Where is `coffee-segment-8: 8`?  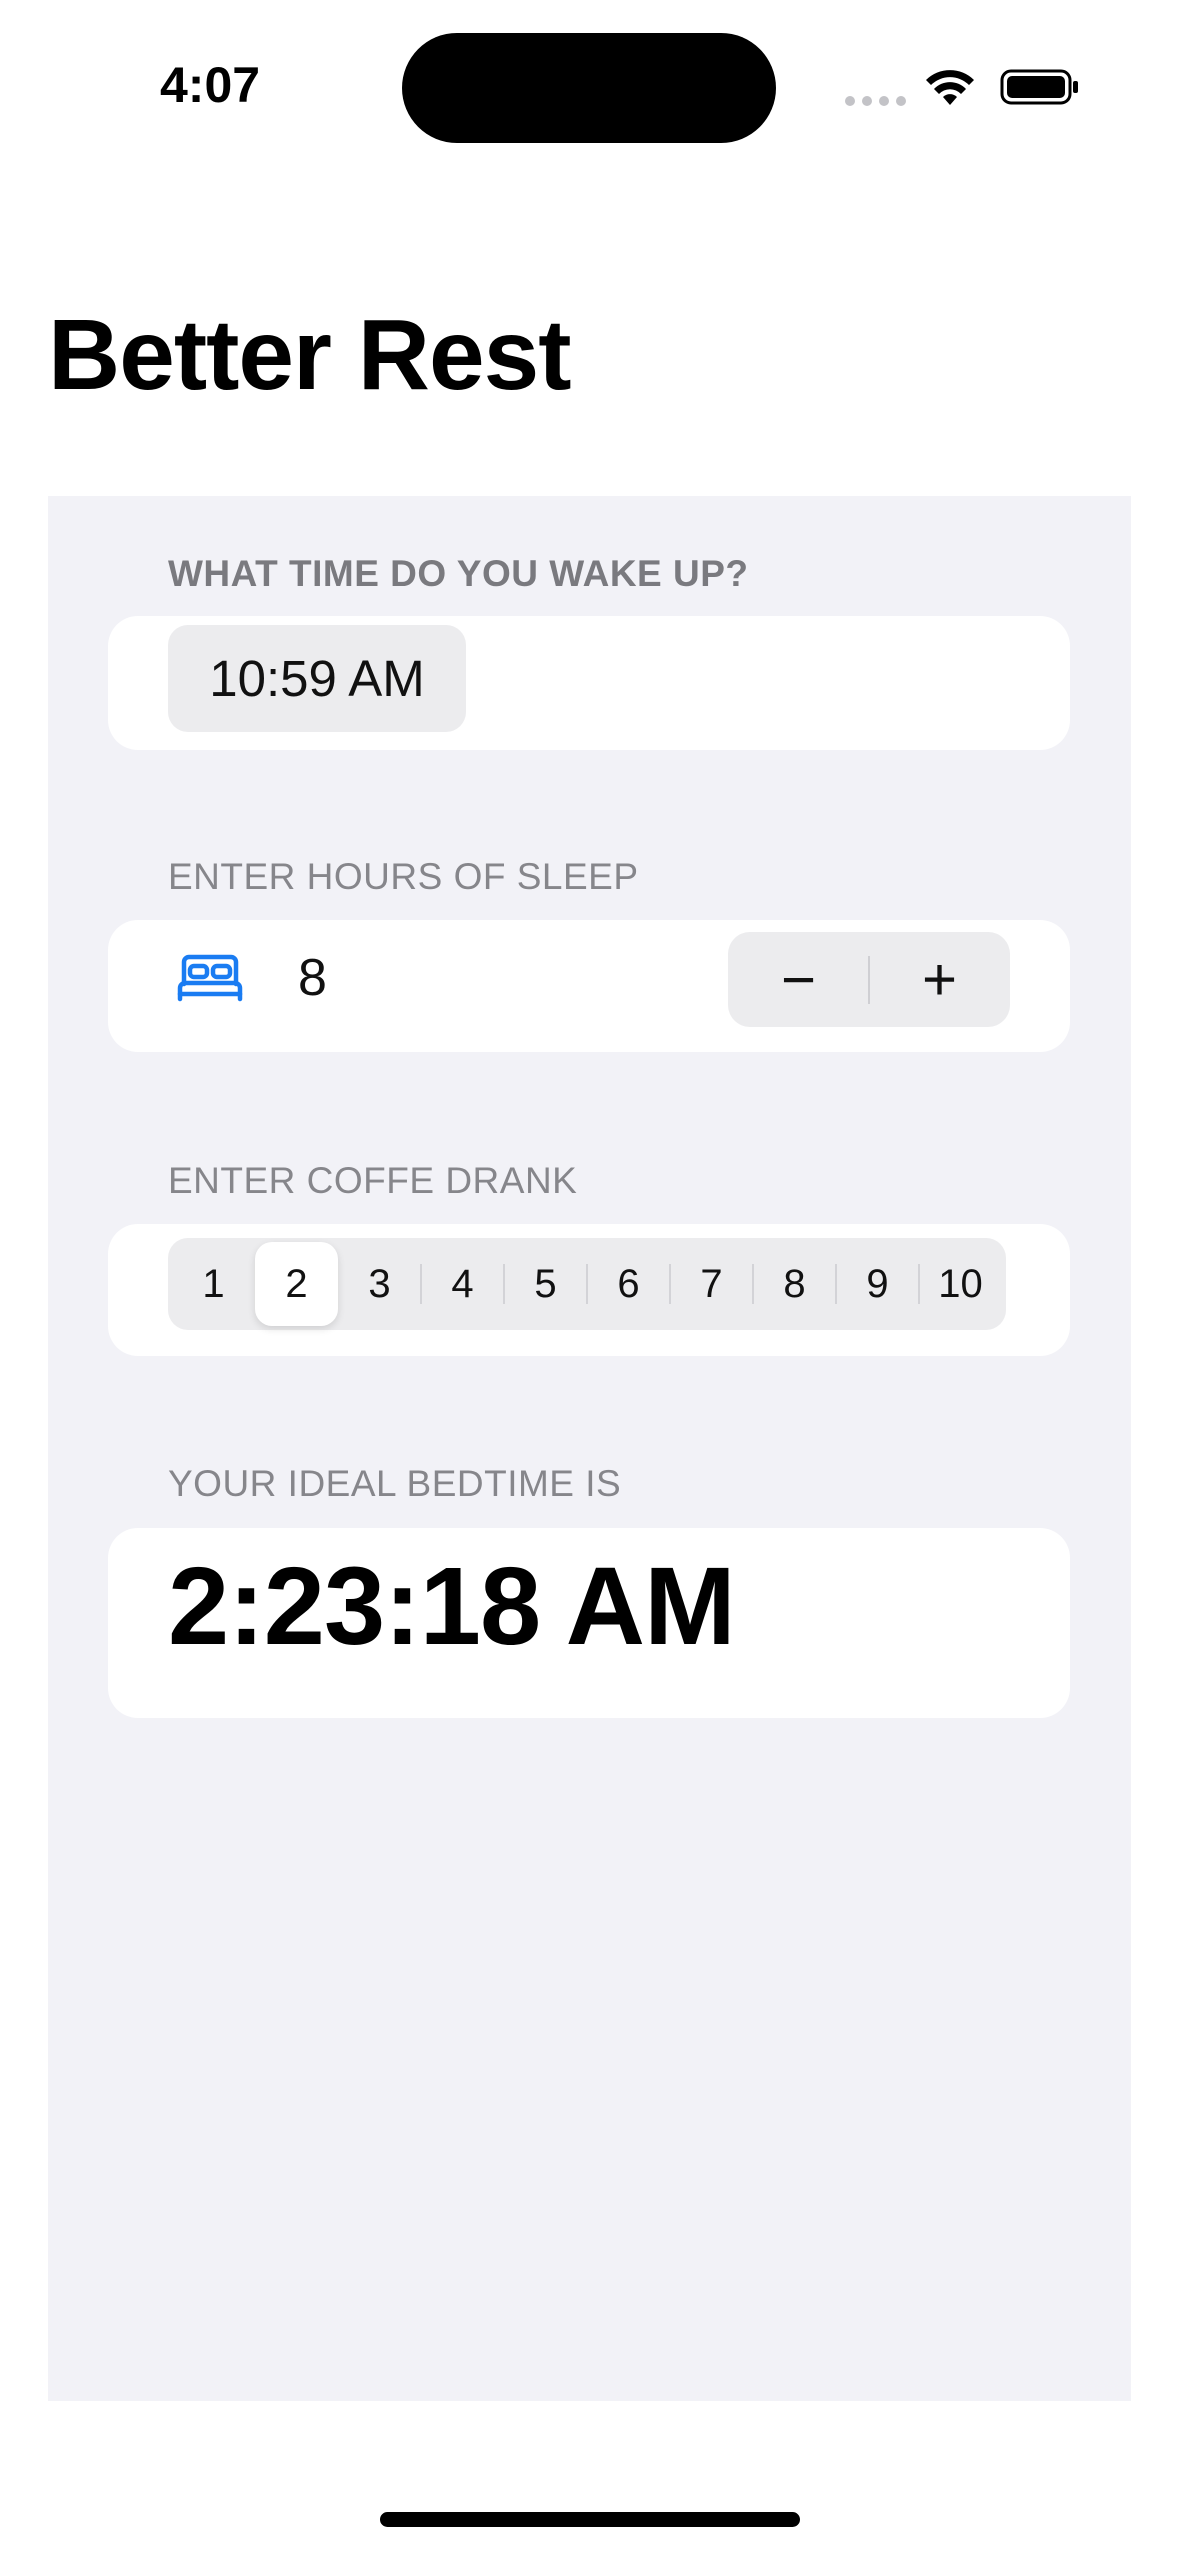
coffee-segment-8: 8 is located at coordinates (794, 1284).